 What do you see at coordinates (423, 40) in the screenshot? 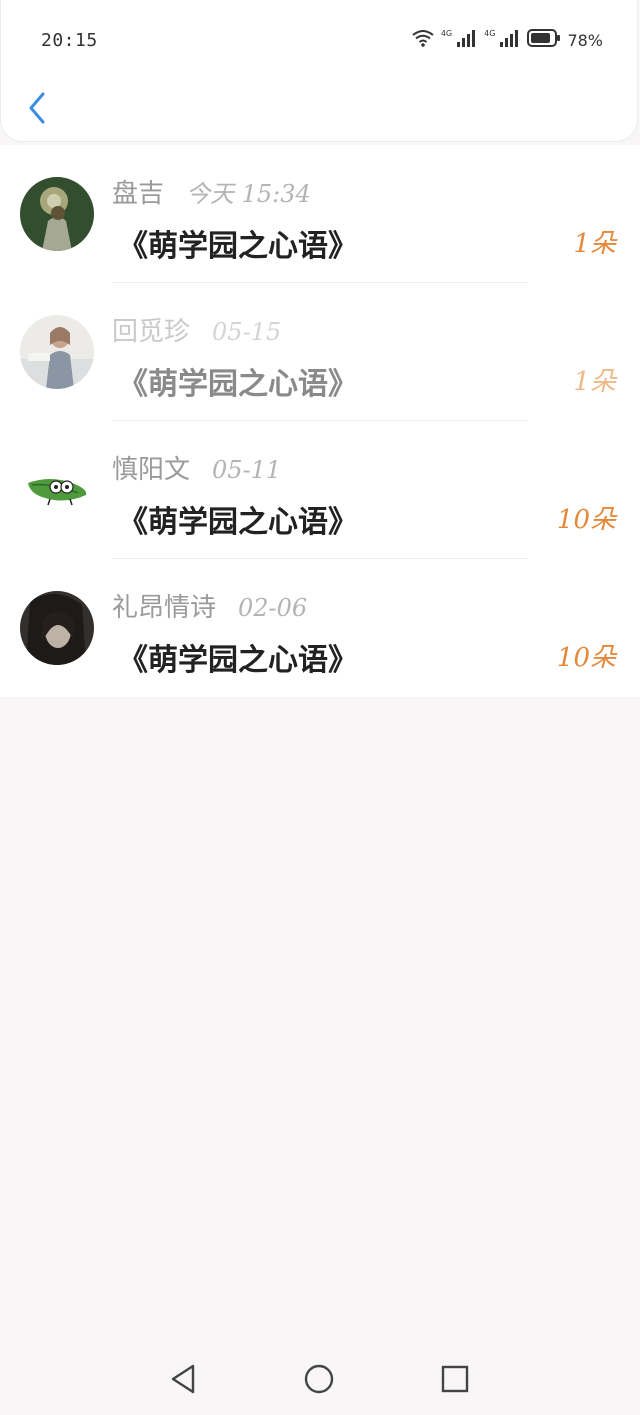
I see `wifi-icon` at bounding box center [423, 40].